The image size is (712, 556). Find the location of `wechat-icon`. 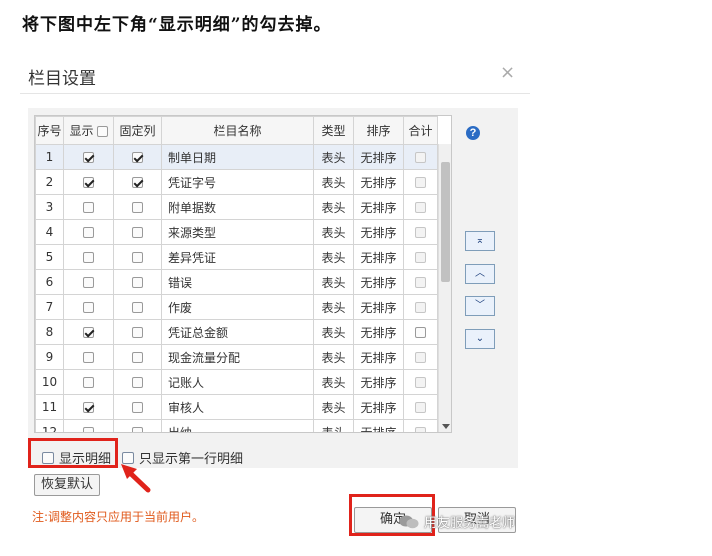

wechat-icon is located at coordinates (409, 521).